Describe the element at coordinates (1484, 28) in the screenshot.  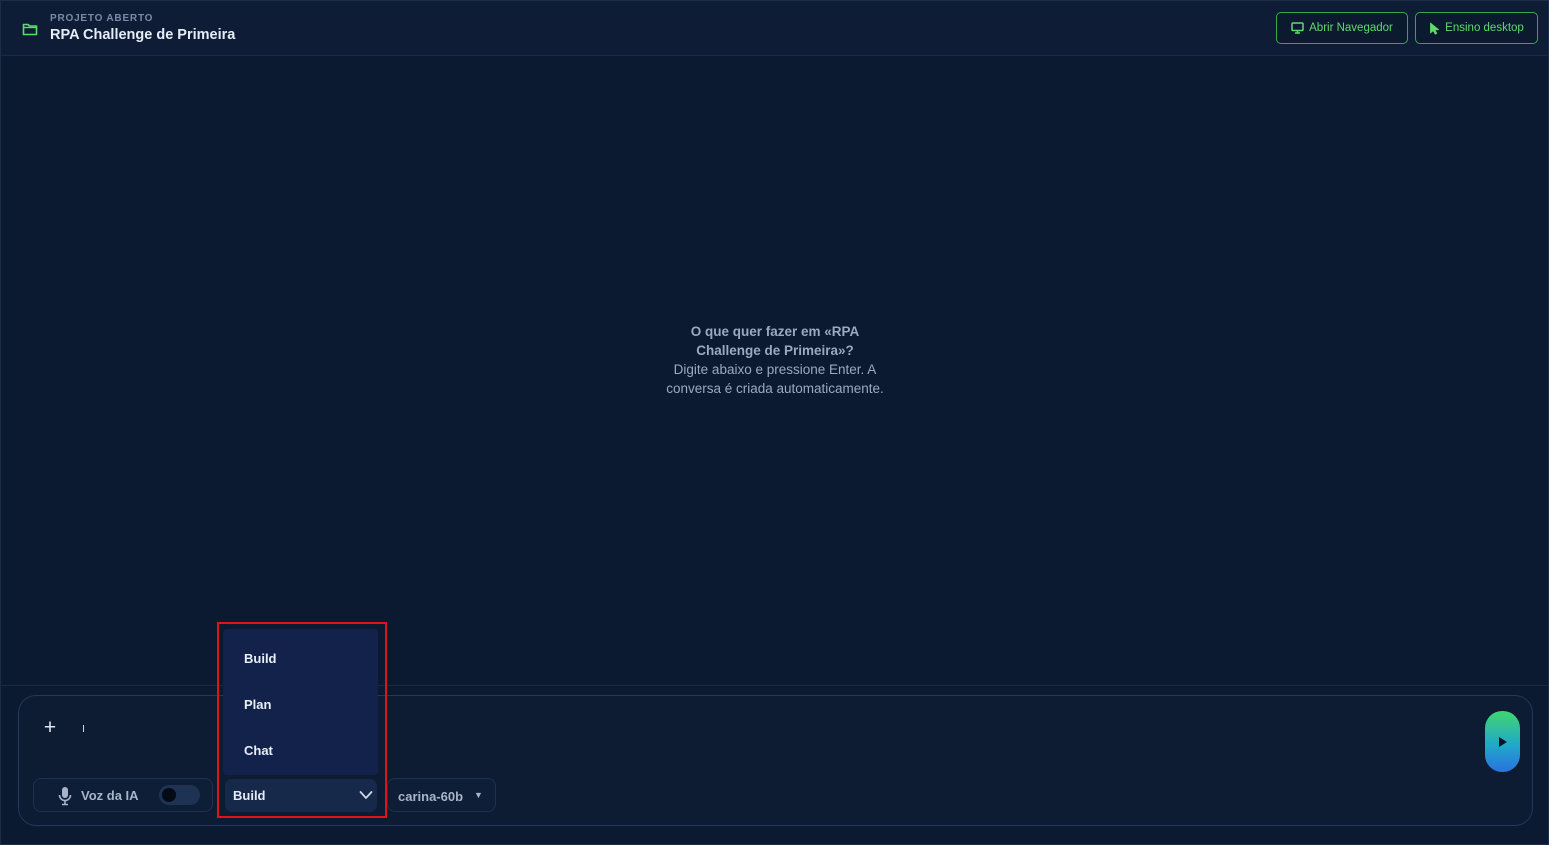
I see `desktop-teaching-label: Ensino desktop` at that location.